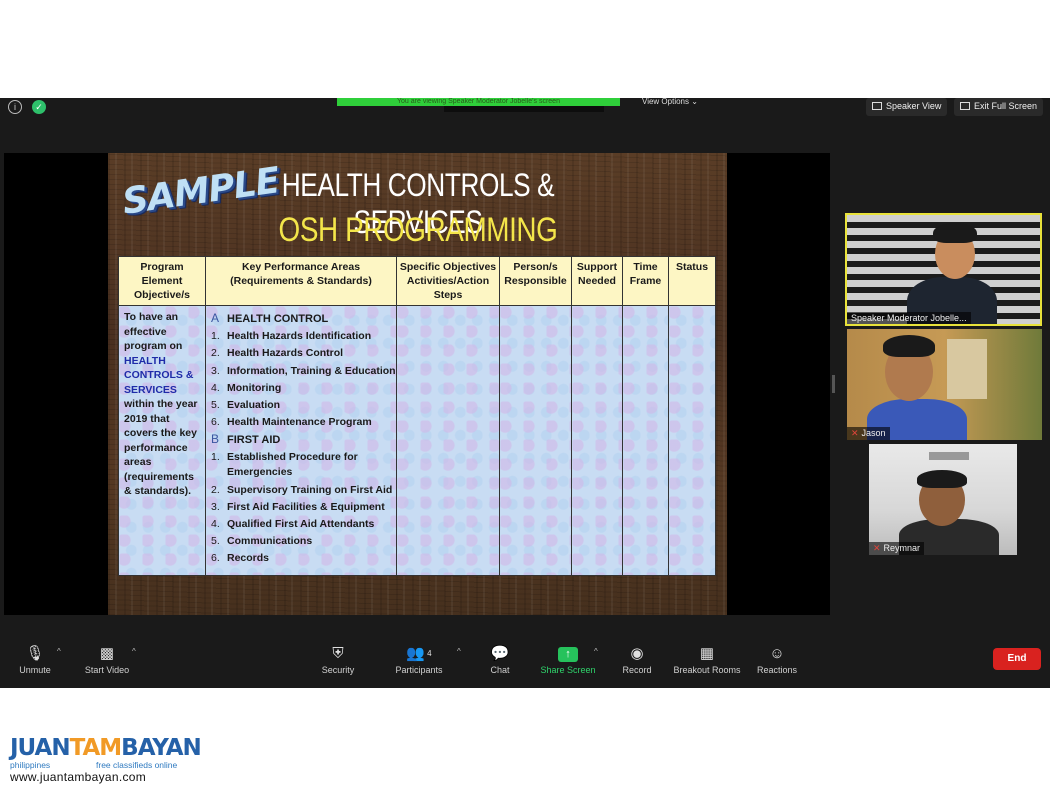  I want to click on participants-icon: 👥4, so click(419, 654).